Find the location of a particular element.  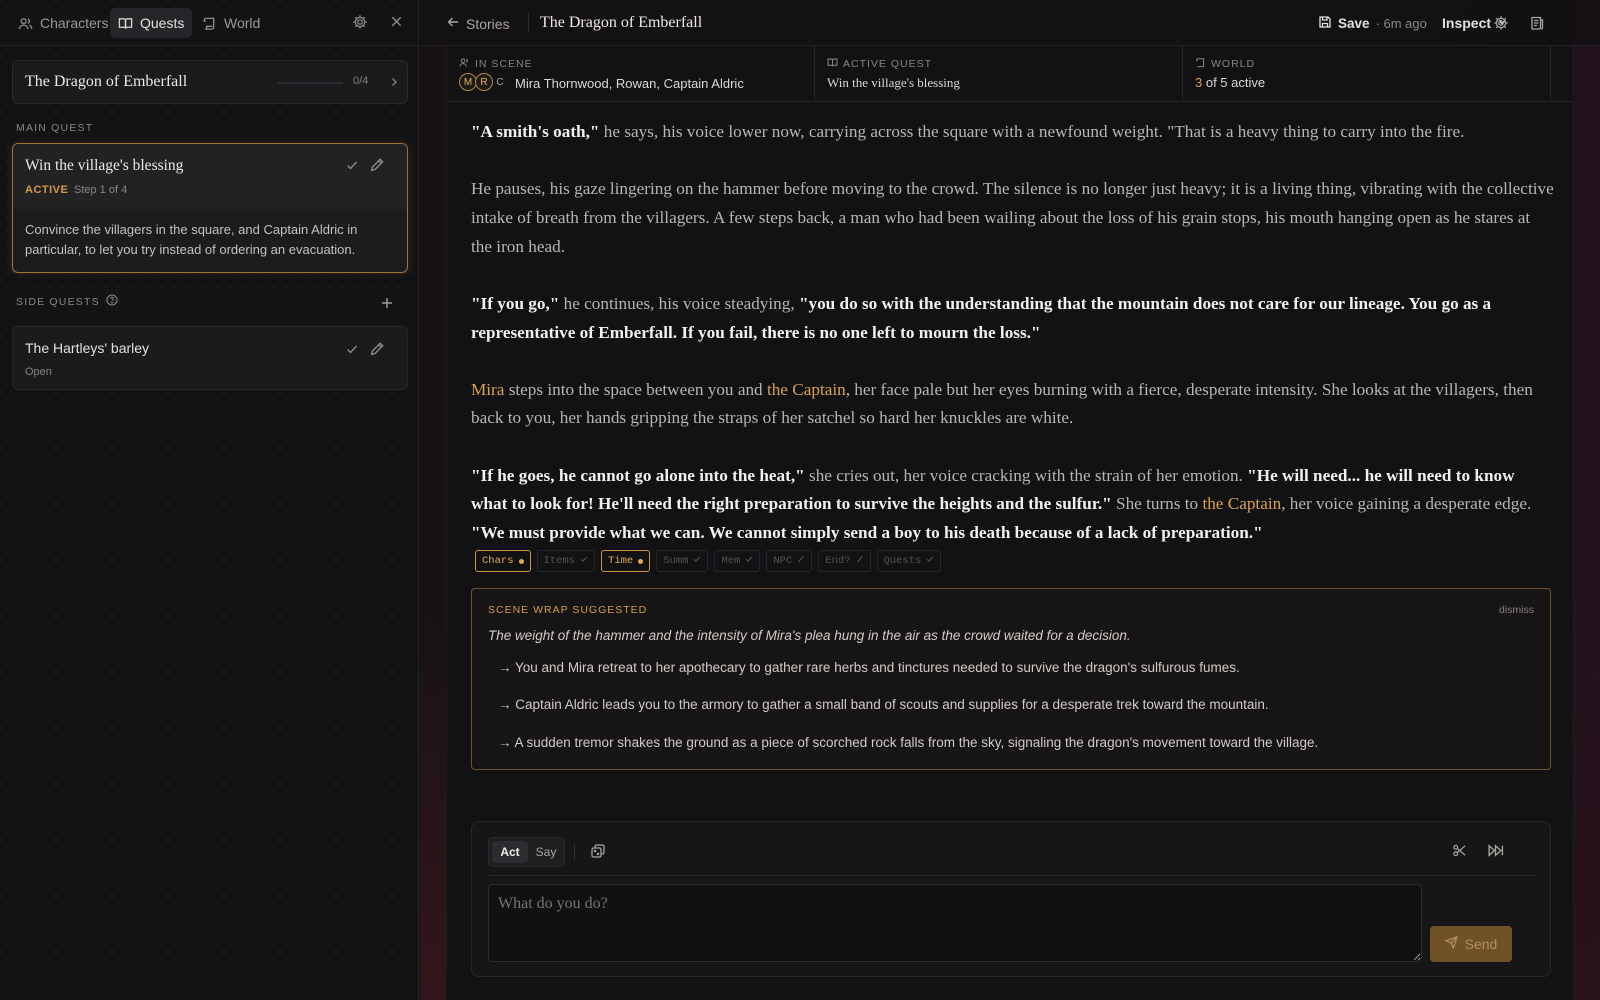

tab-quests: Quests is located at coordinates (151, 23).